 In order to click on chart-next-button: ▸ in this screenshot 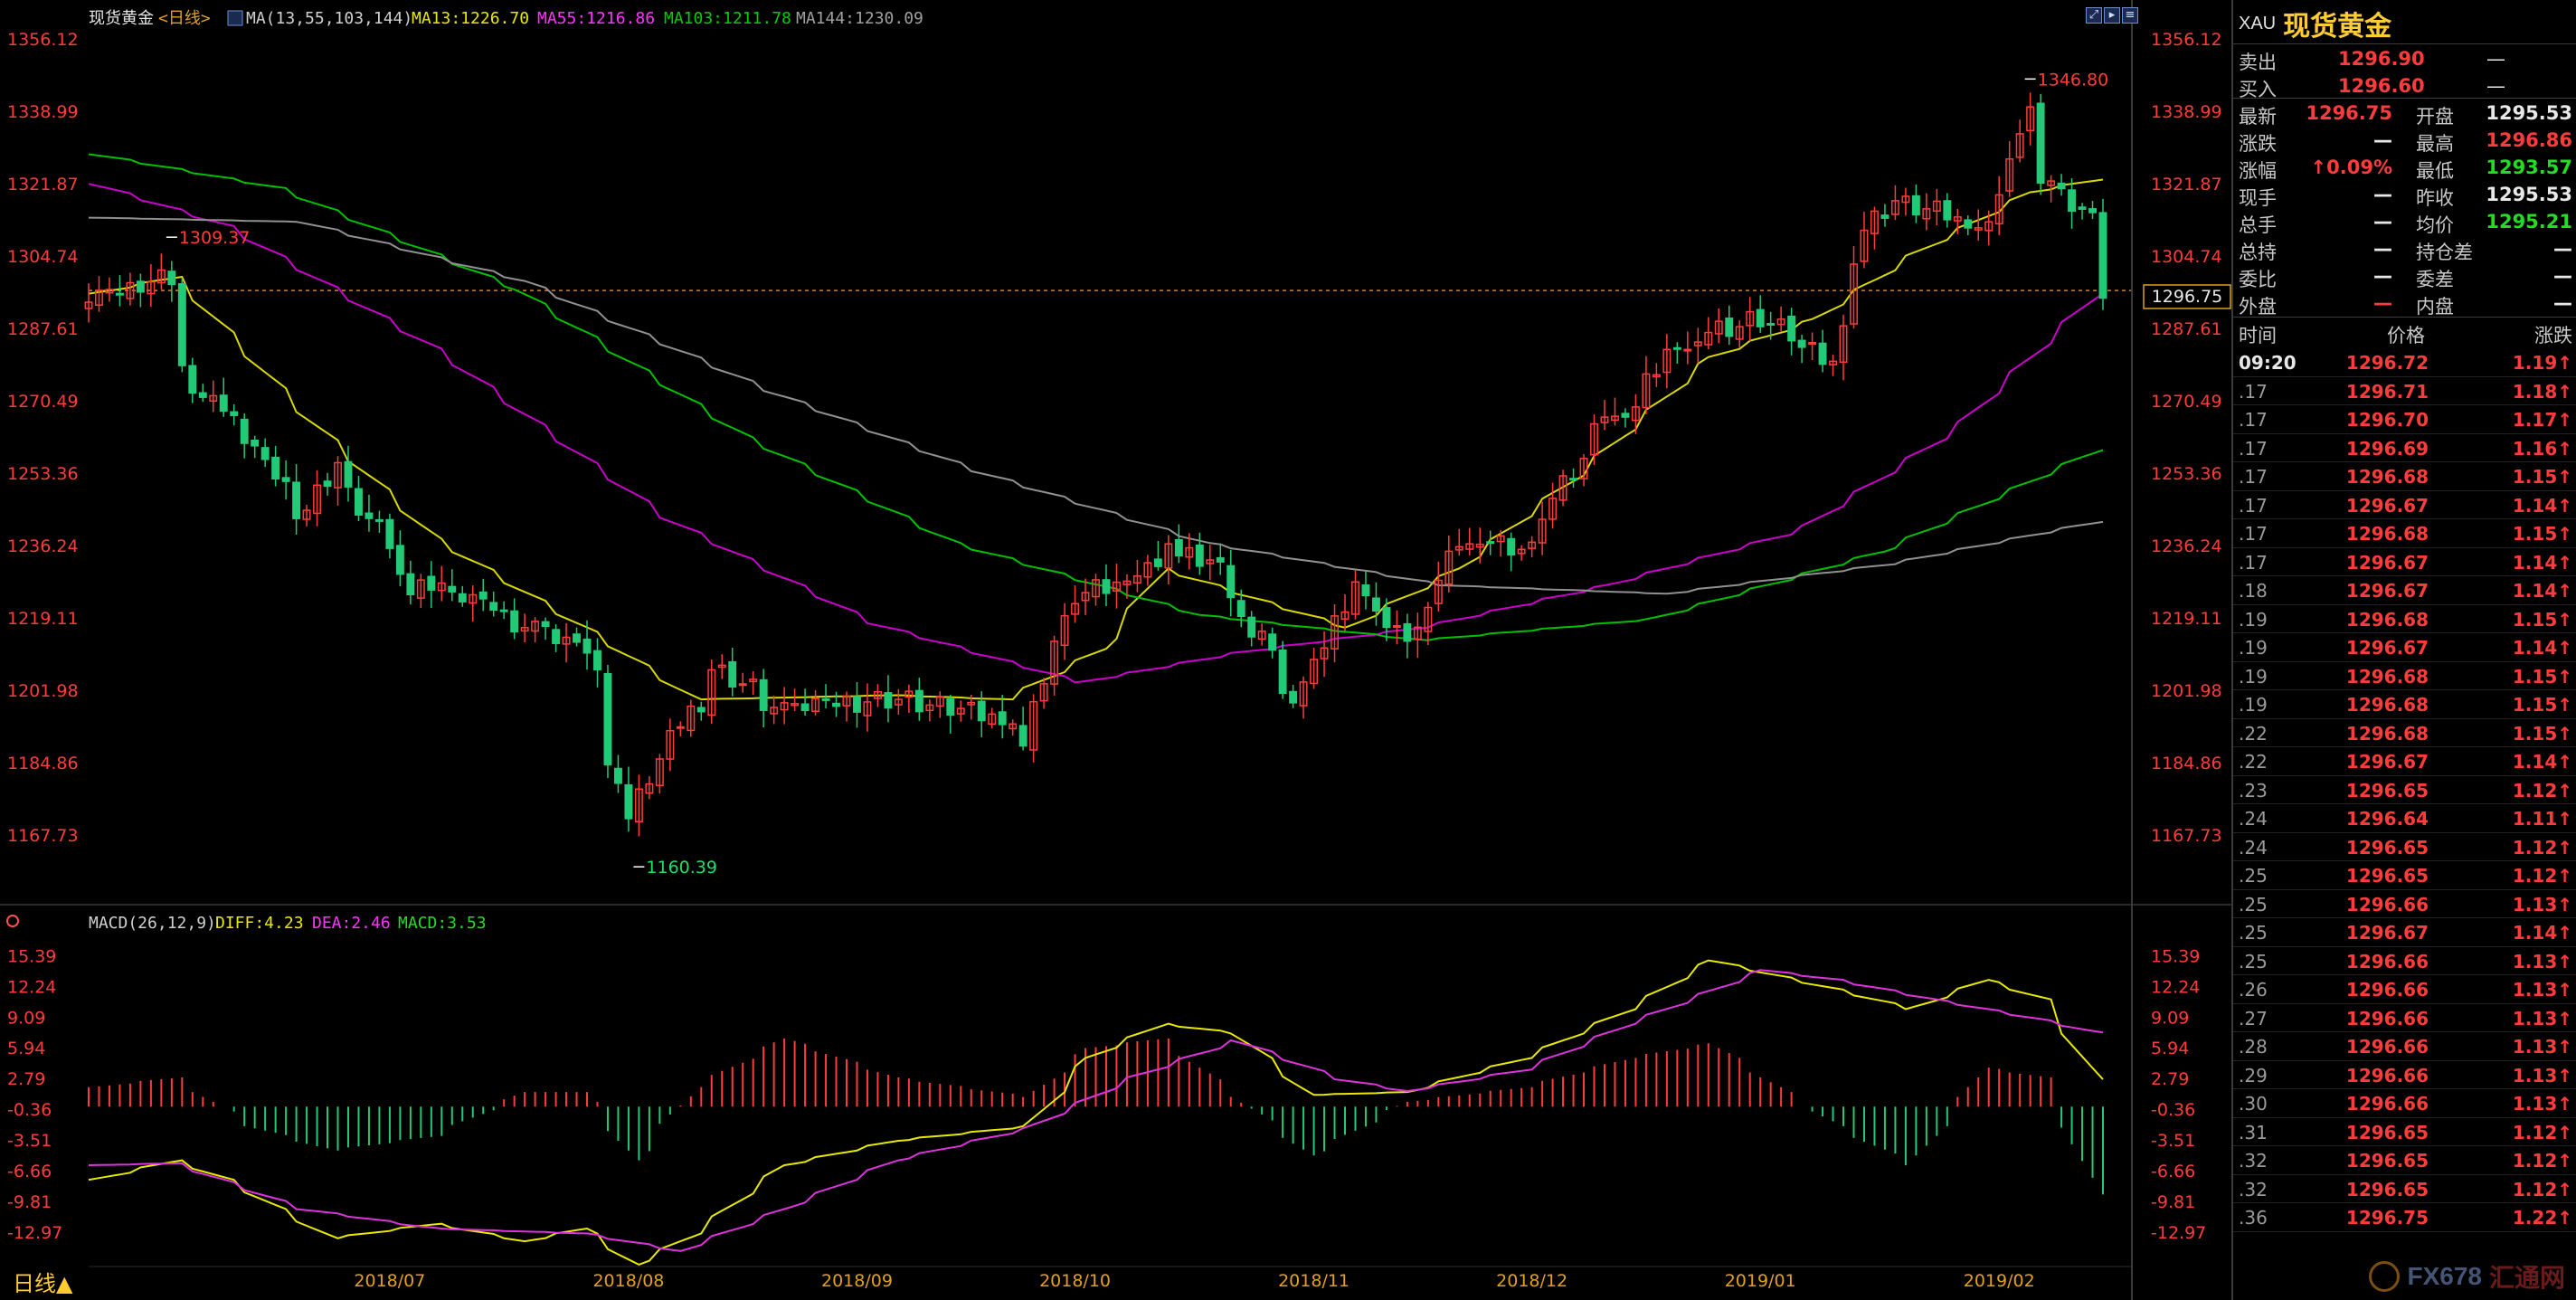, I will do `click(2112, 15)`.